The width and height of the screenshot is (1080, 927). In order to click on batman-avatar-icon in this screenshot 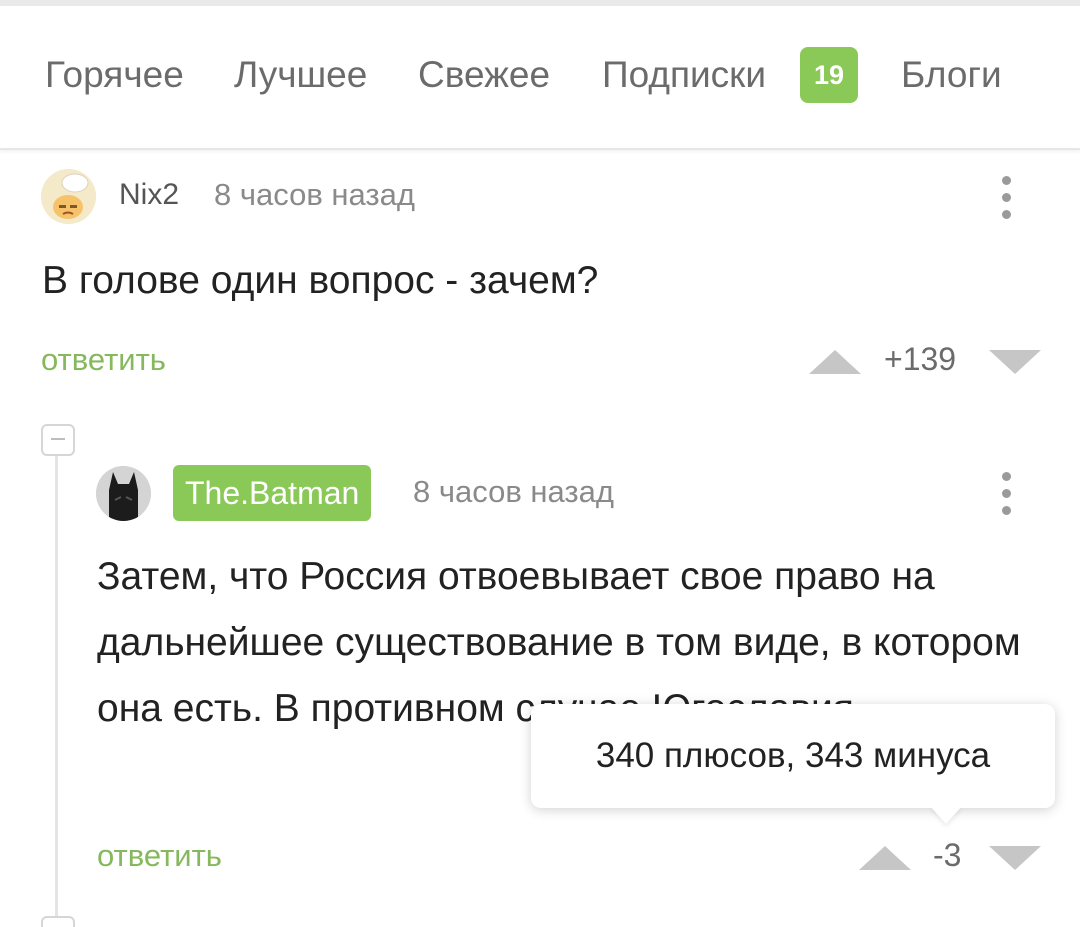, I will do `click(123, 493)`.